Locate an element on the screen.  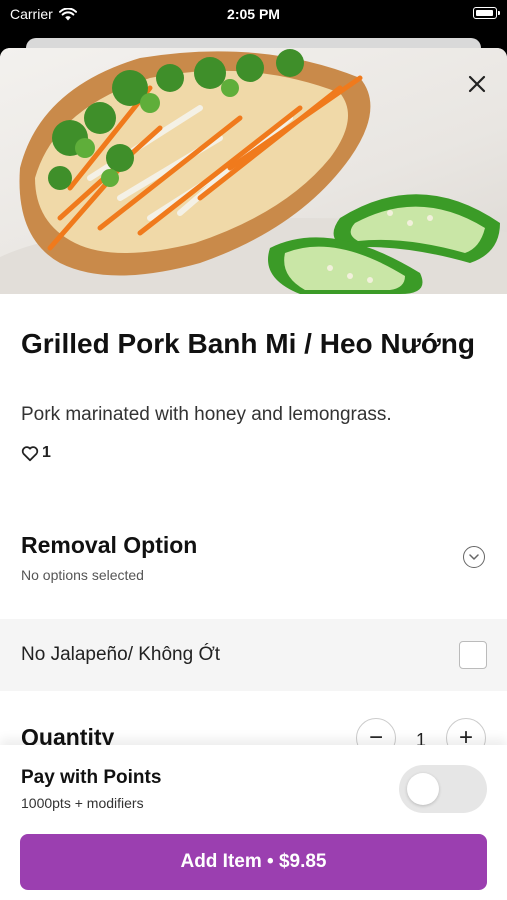
pay-with-points-subtitle: 1000pts + modifiers is located at coordinates (82, 803).